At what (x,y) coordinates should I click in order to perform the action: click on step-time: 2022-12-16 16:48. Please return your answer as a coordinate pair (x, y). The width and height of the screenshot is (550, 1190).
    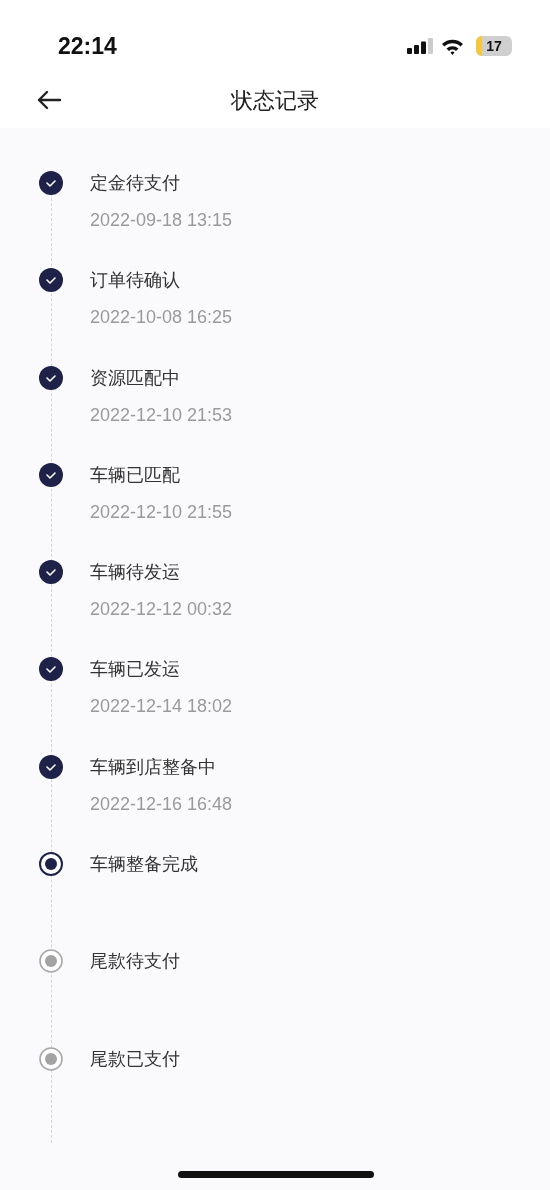
    Looking at the image, I should click on (161, 804).